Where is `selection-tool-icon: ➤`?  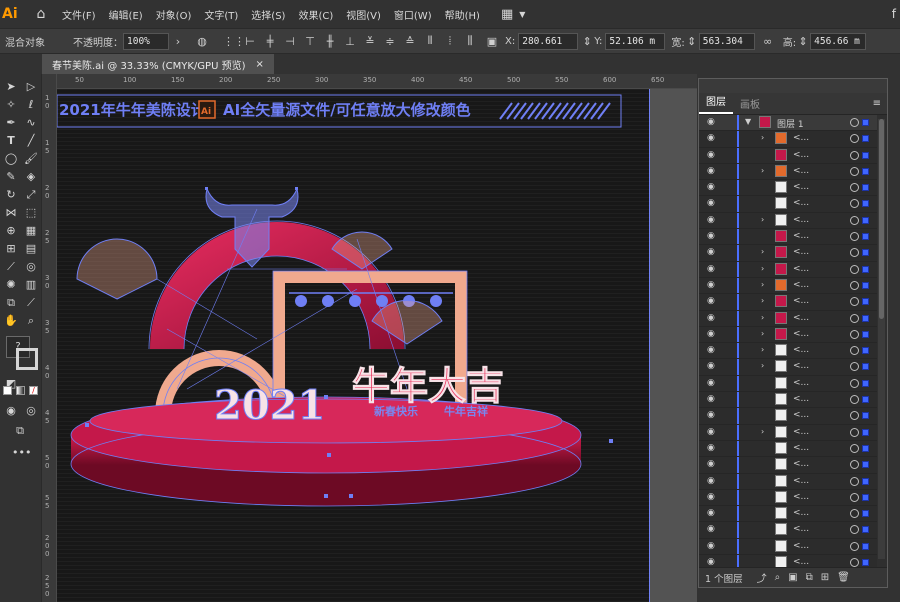
selection-tool-icon: ➤ is located at coordinates (11, 86).